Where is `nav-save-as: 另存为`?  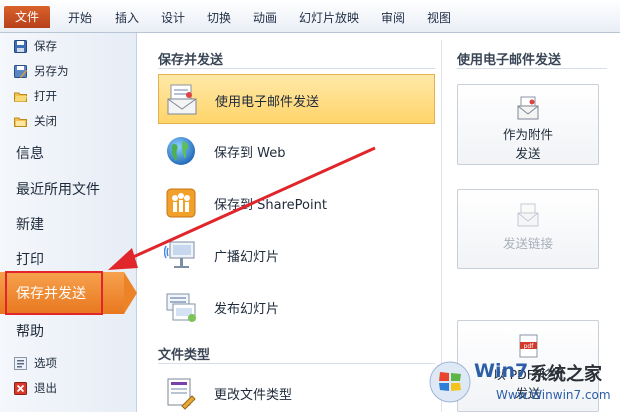
nav-save-as: 另存为 is located at coordinates (41, 71).